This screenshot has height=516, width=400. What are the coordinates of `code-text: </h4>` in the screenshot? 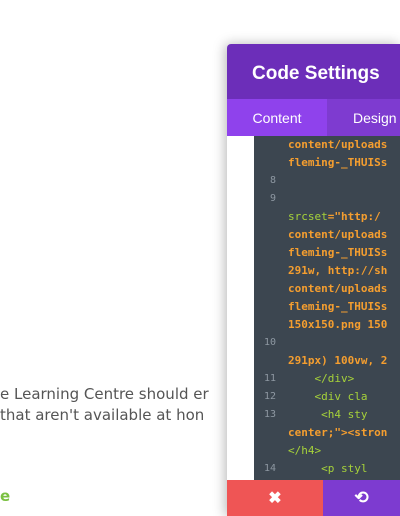 It's located at (305, 450).